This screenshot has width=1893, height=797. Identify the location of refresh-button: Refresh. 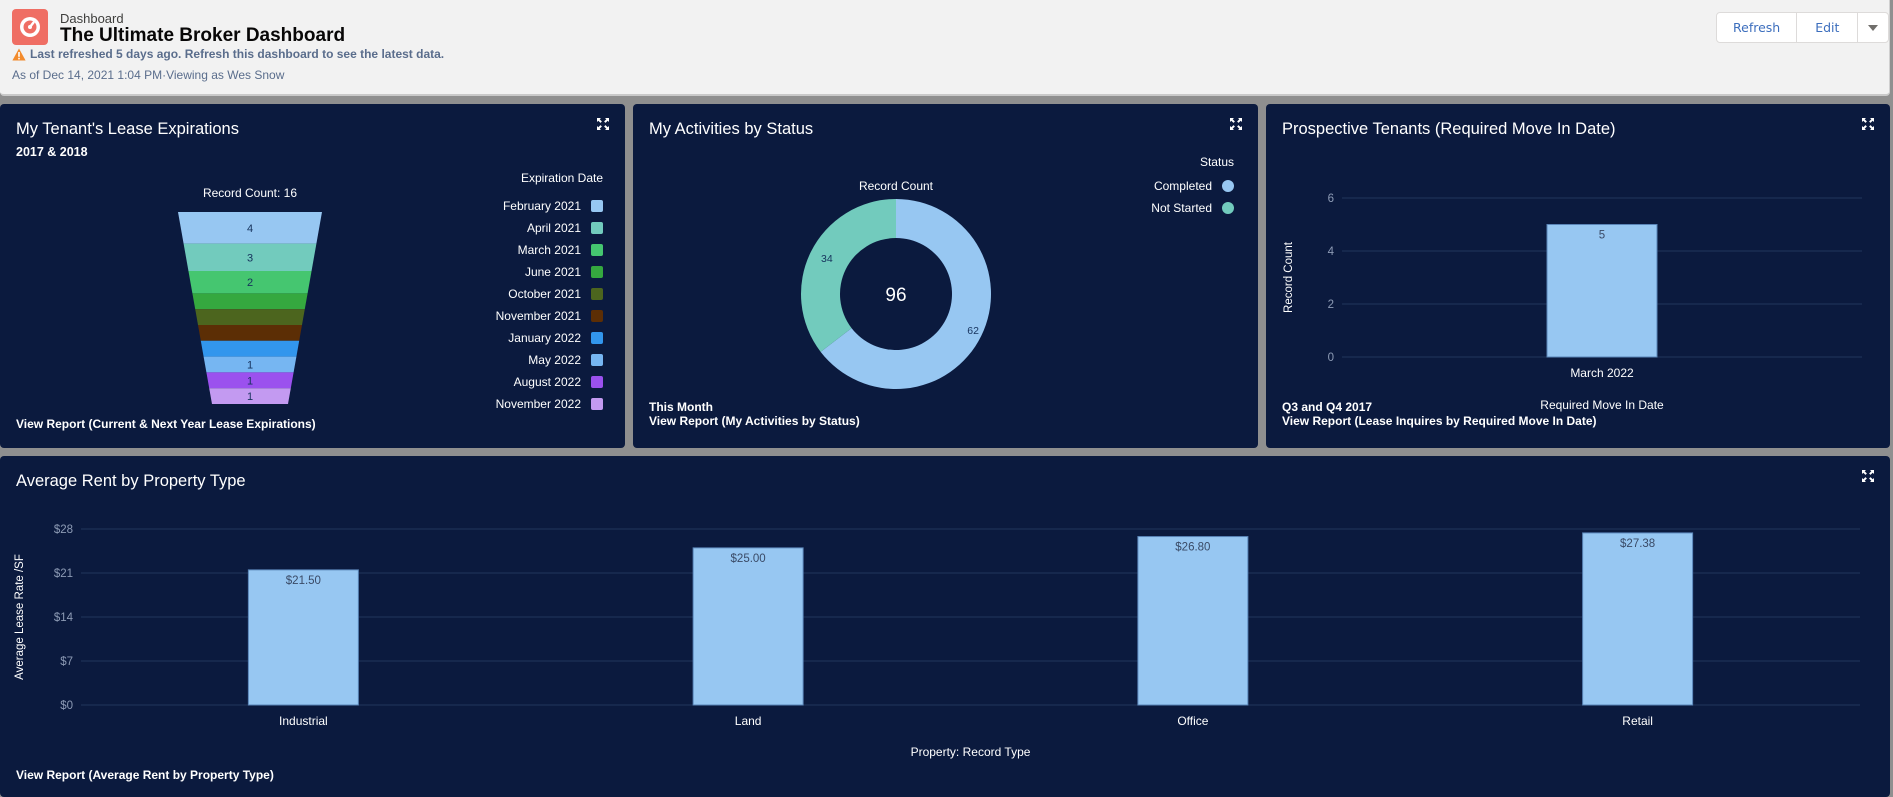
(1757, 27).